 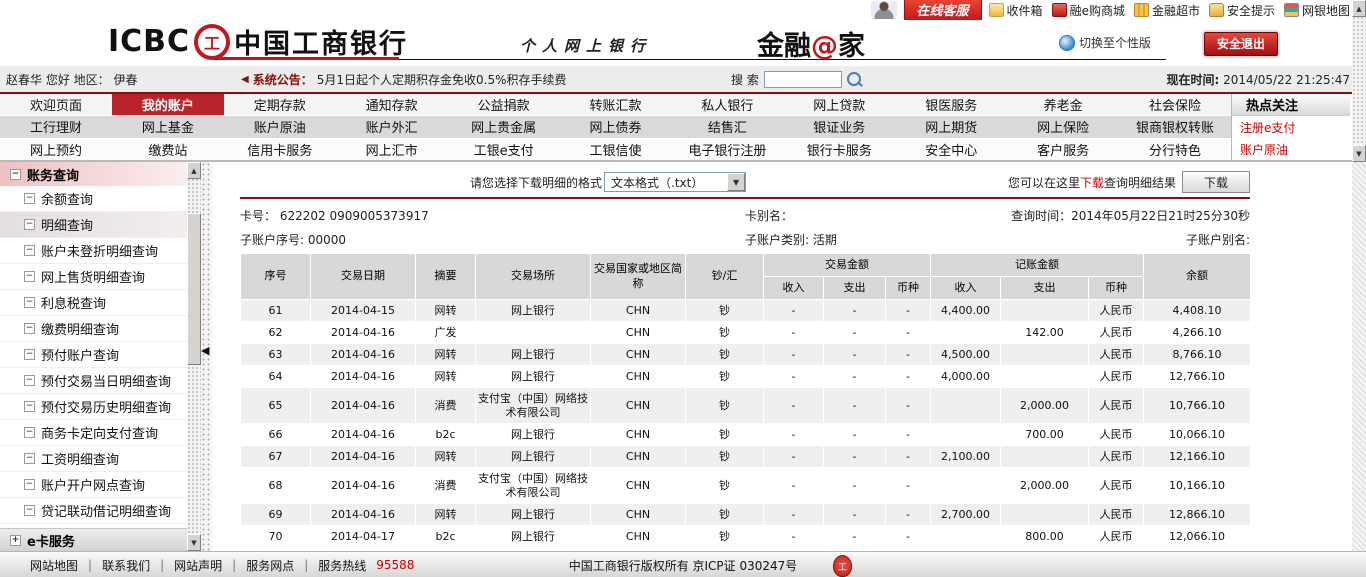 What do you see at coordinates (93, 459) in the screenshot?
I see `sidebar-item: − 工资明细查询` at bounding box center [93, 459].